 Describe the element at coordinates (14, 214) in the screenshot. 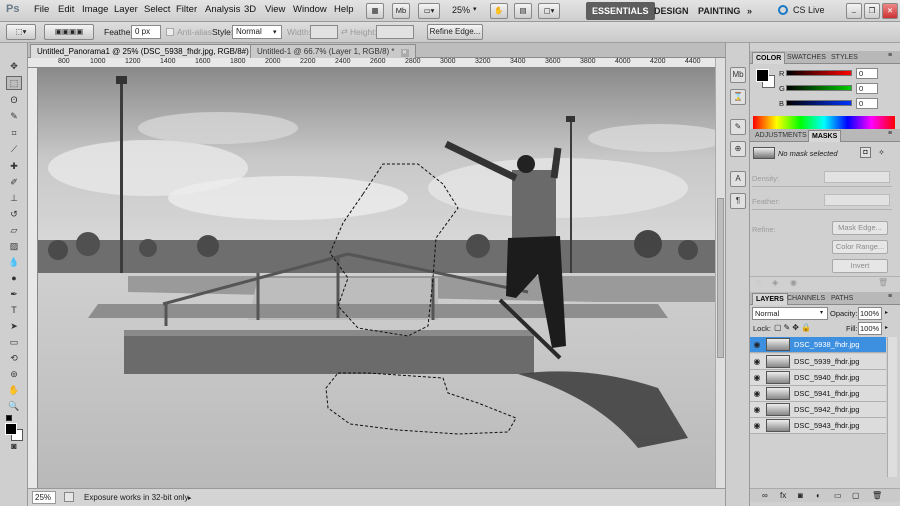

I see `history-brush-tool-icon: ↺` at that location.